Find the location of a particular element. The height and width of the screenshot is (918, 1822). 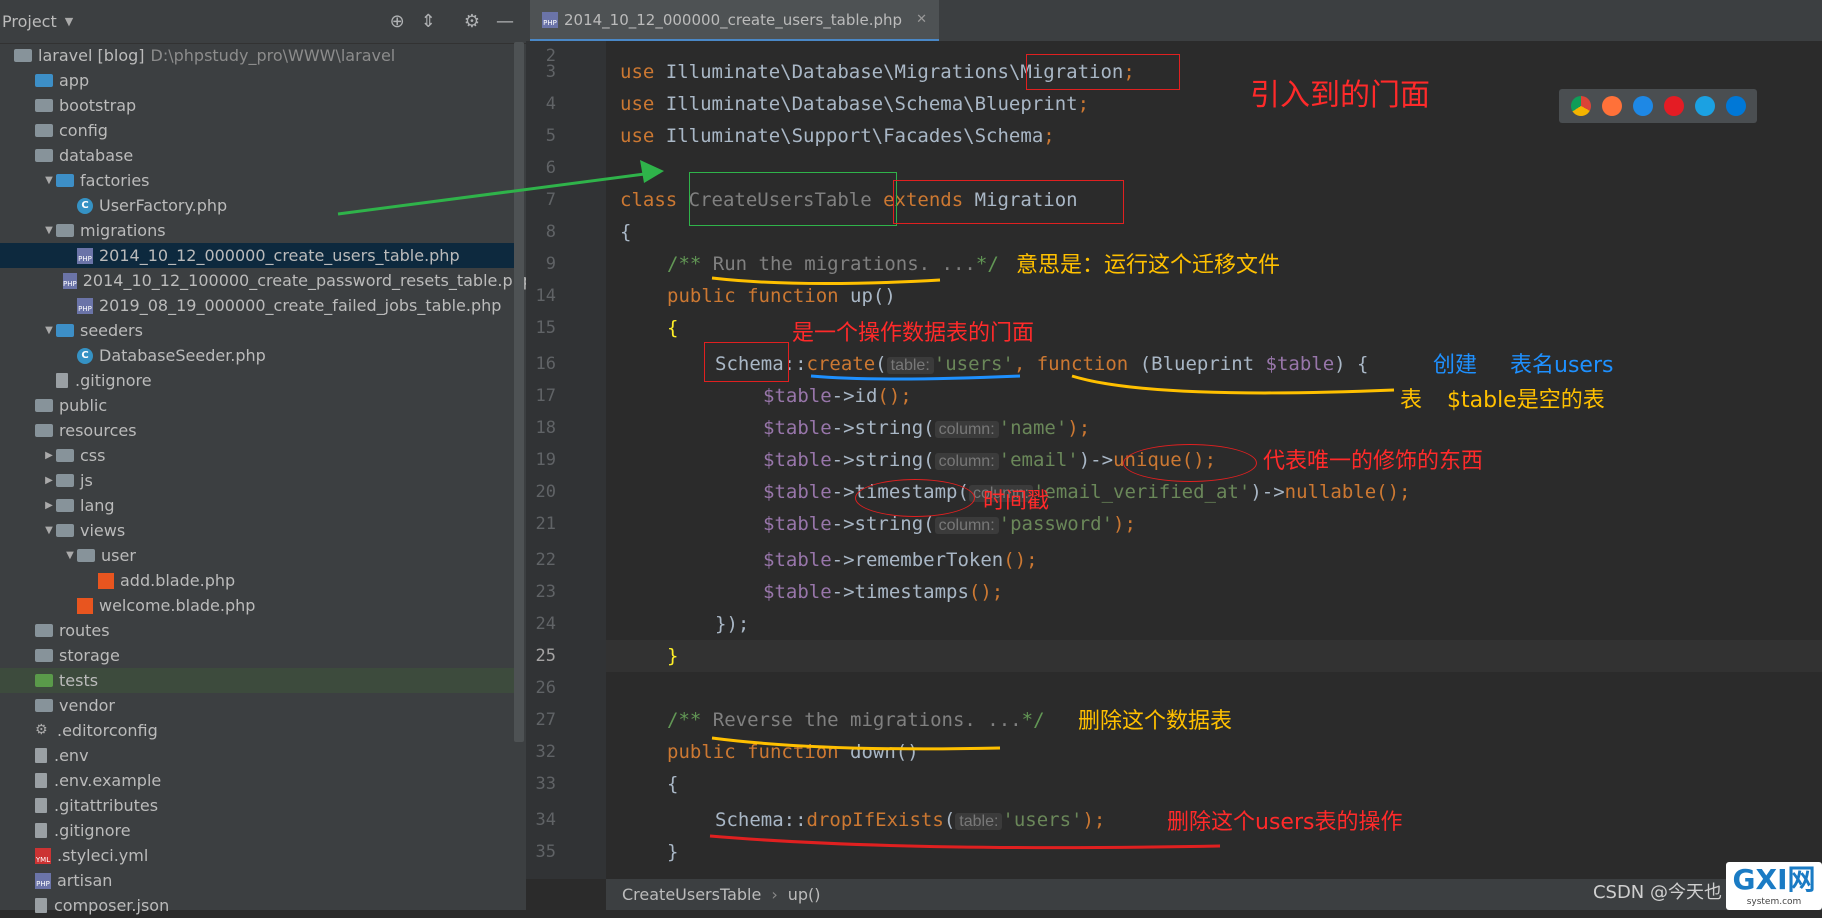

chrome-icon is located at coordinates (1580, 106).